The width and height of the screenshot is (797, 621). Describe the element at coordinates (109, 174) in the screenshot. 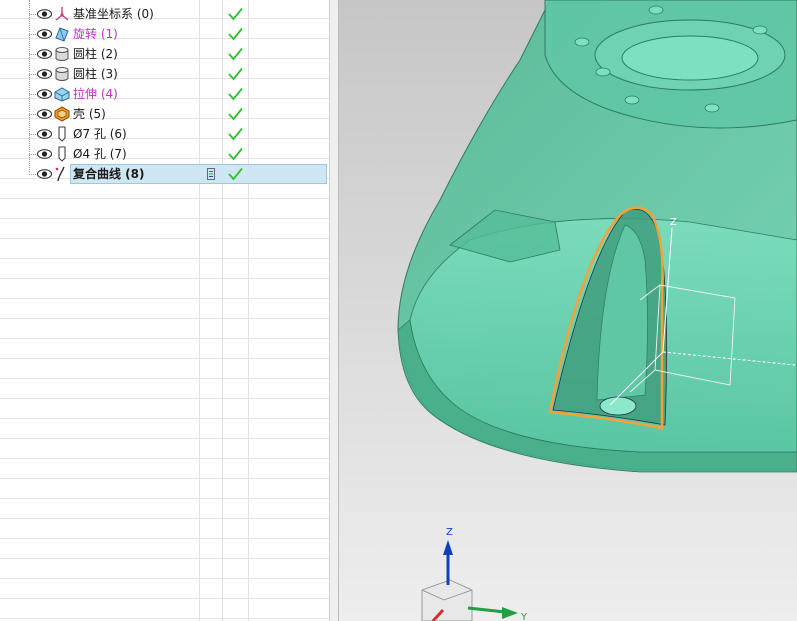

I see `feature-label: 复合曲线 (8)` at that location.